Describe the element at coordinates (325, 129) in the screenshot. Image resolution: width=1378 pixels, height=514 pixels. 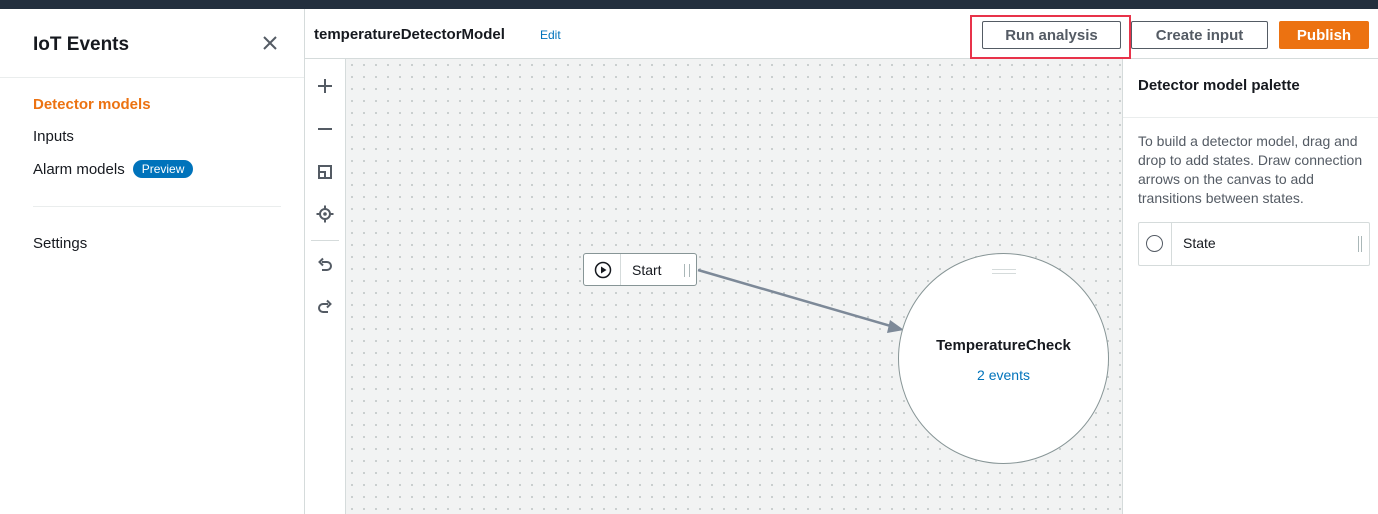
I see `zoom-out-icon` at that location.